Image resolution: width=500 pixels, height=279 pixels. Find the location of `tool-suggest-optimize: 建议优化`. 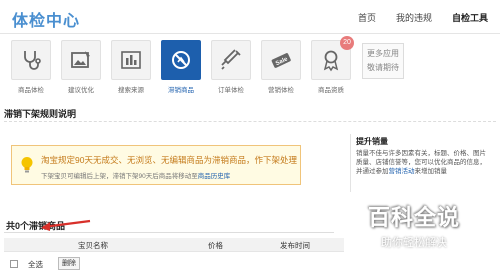

tool-suggest-optimize: 建议优化 is located at coordinates (81, 67).